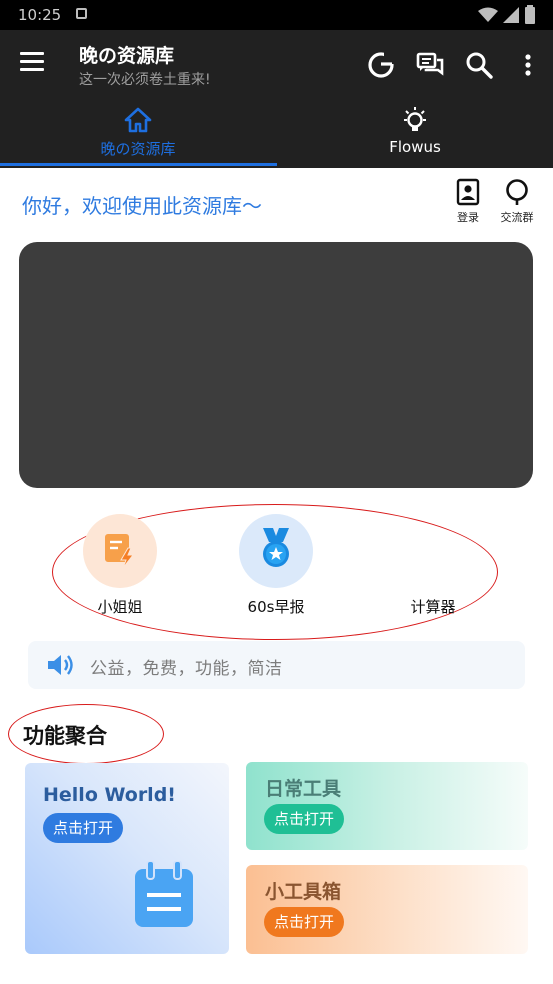 This screenshot has height=984, width=553. Describe the element at coordinates (276, 607) in the screenshot. I see `quick-item-label: 60s早报` at that location.